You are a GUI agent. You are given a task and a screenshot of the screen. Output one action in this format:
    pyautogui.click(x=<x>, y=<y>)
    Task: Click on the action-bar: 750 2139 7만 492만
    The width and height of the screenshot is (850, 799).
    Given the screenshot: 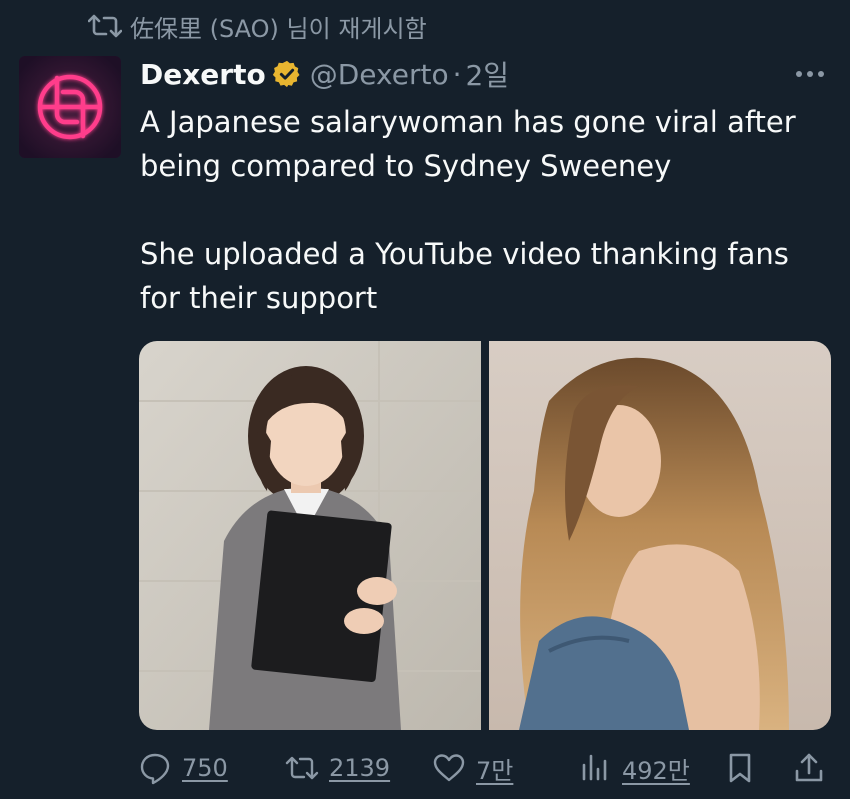 What is the action you would take?
    pyautogui.click(x=484, y=768)
    